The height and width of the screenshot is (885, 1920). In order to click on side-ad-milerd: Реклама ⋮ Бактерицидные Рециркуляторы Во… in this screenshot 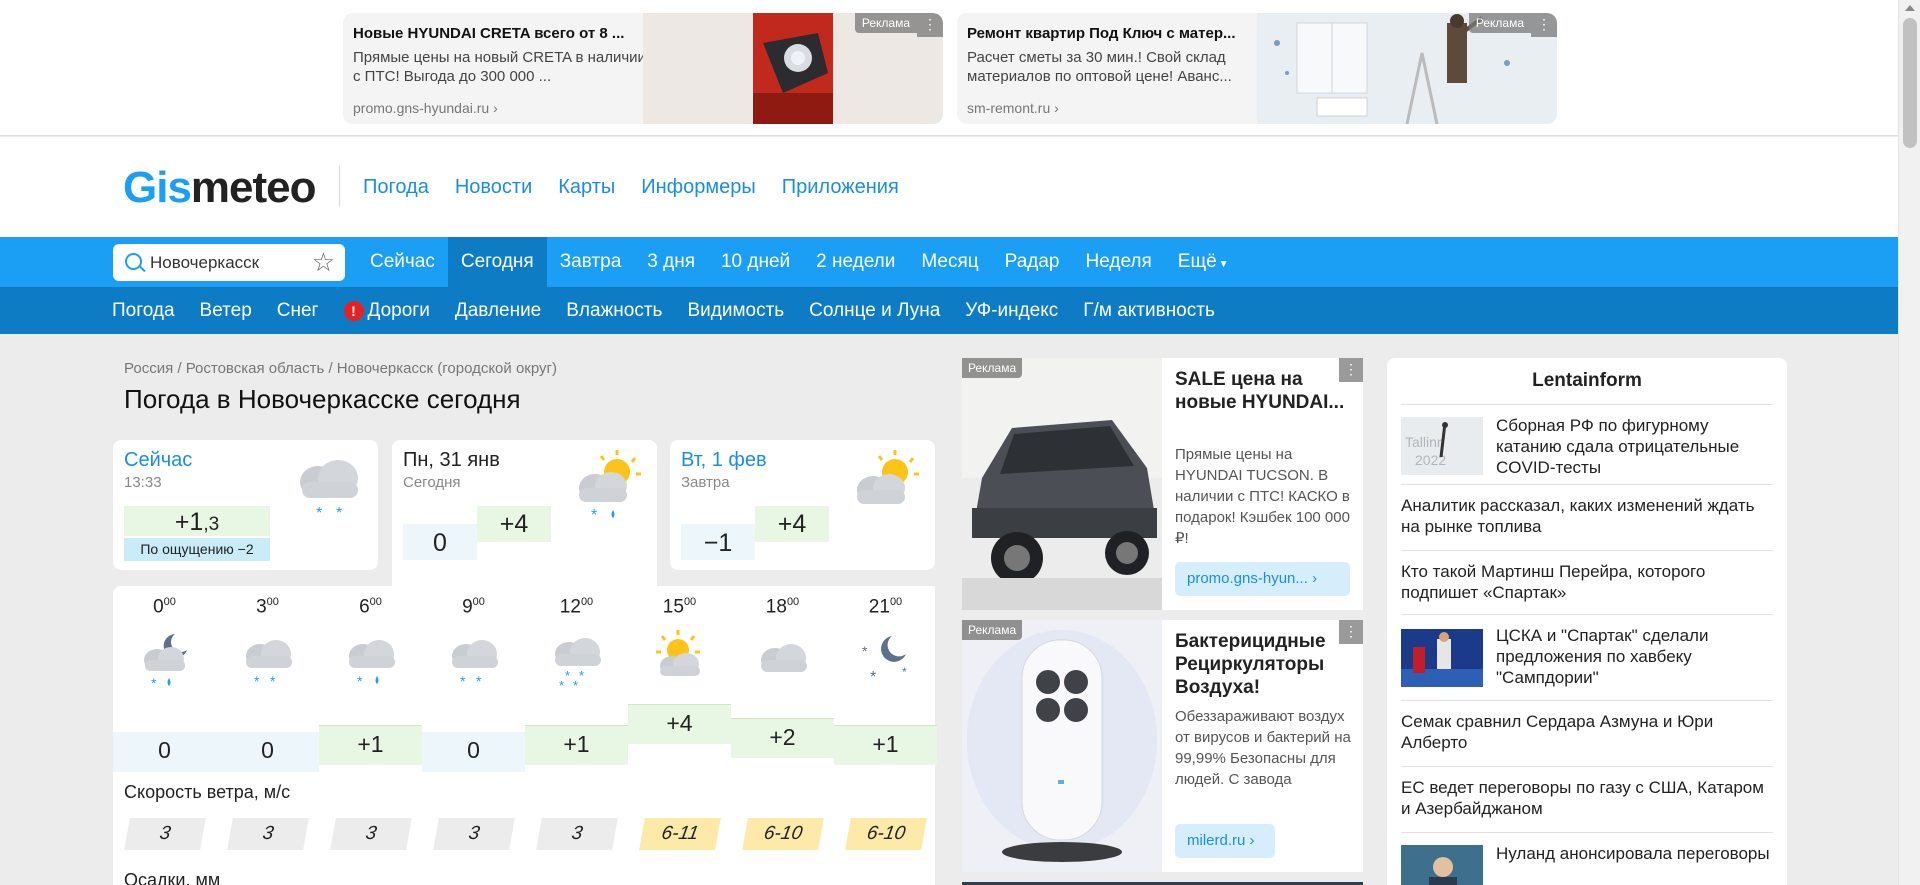, I will do `click(1162, 746)`.